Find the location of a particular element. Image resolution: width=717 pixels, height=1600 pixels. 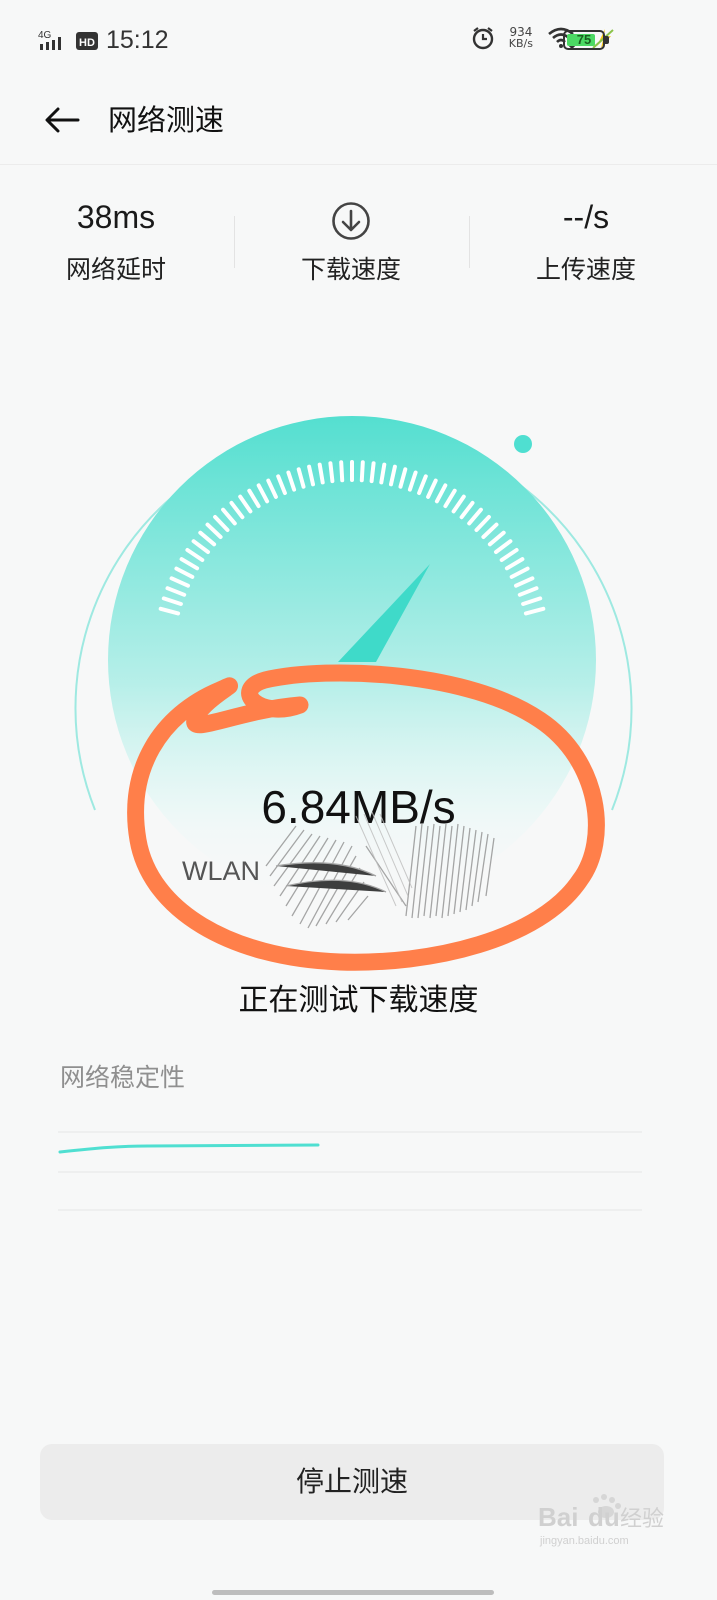

stability-chart is located at coordinates (350, 1171).